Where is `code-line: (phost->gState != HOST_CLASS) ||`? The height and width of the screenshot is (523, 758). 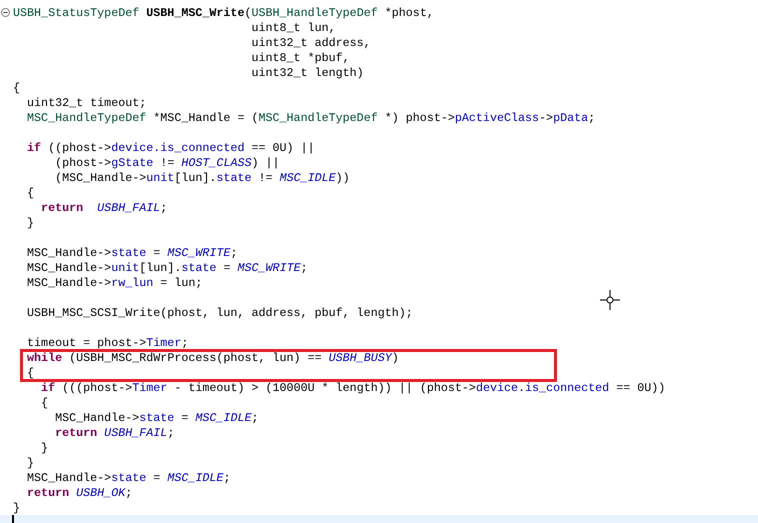 code-line: (phost->gState != HOST_CLASS) || is located at coordinates (167, 163).